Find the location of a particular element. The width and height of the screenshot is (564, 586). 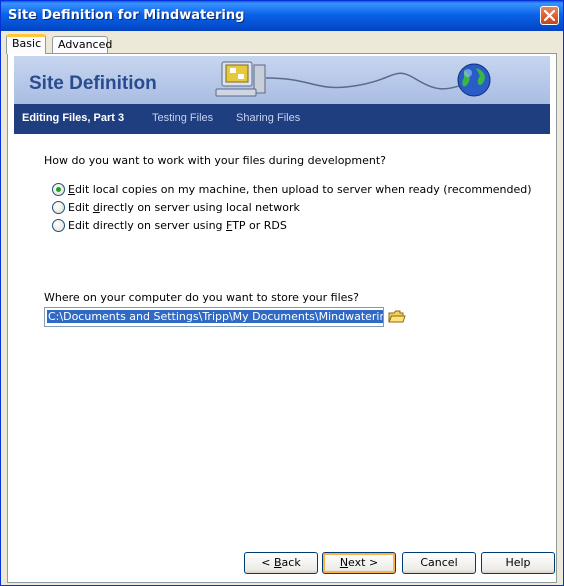

banner: Site Definition is located at coordinates (282, 80).